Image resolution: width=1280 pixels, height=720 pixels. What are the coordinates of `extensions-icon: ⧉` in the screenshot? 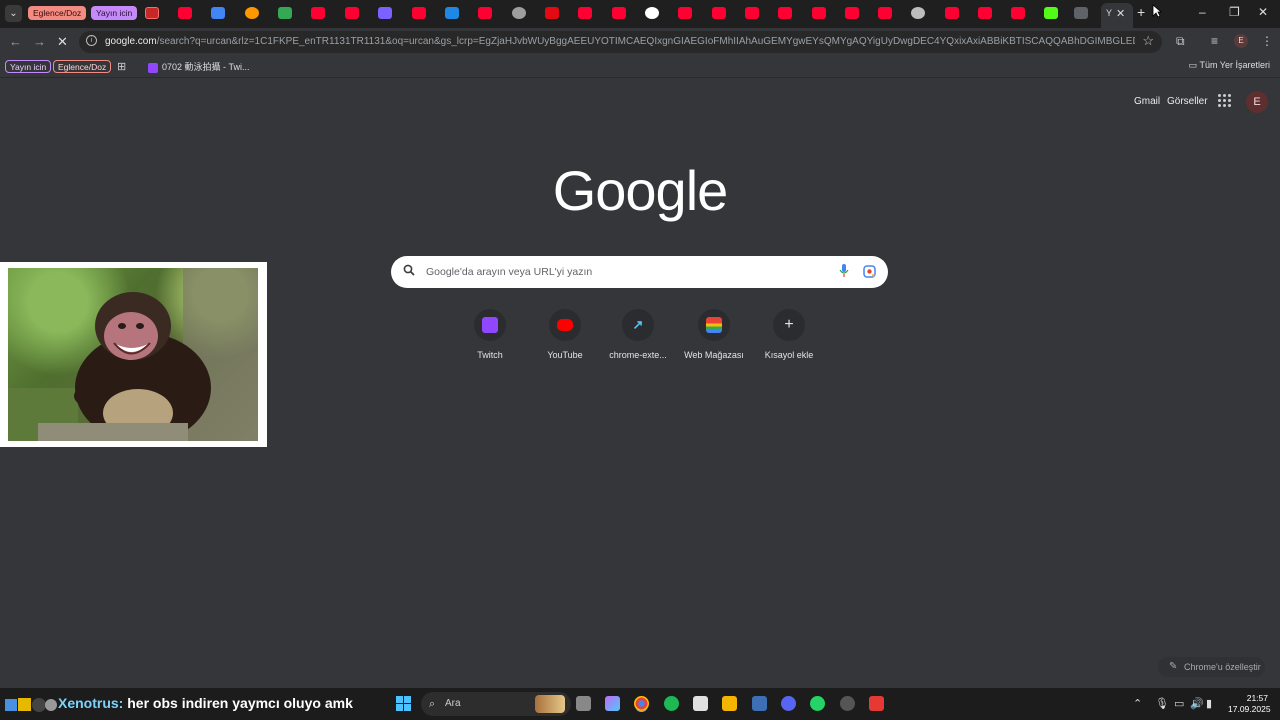 It's located at (1180, 41).